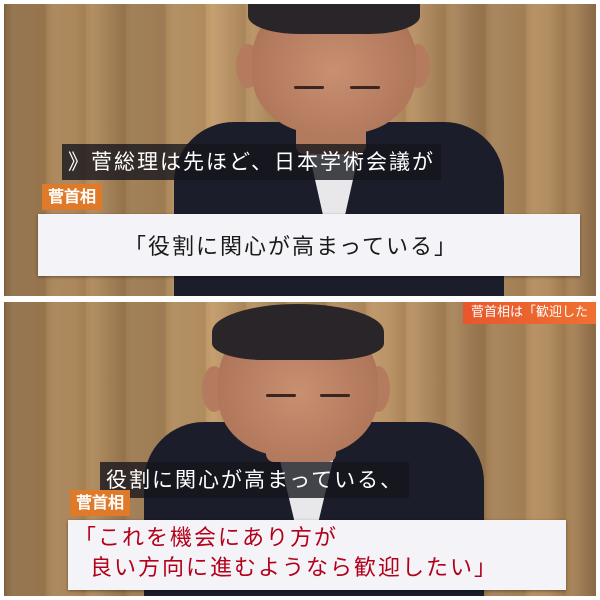 The width and height of the screenshot is (600, 600). Describe the element at coordinates (255, 480) in the screenshot. I see `lower-third-caption: 役割に関心が高まっている、` at that location.